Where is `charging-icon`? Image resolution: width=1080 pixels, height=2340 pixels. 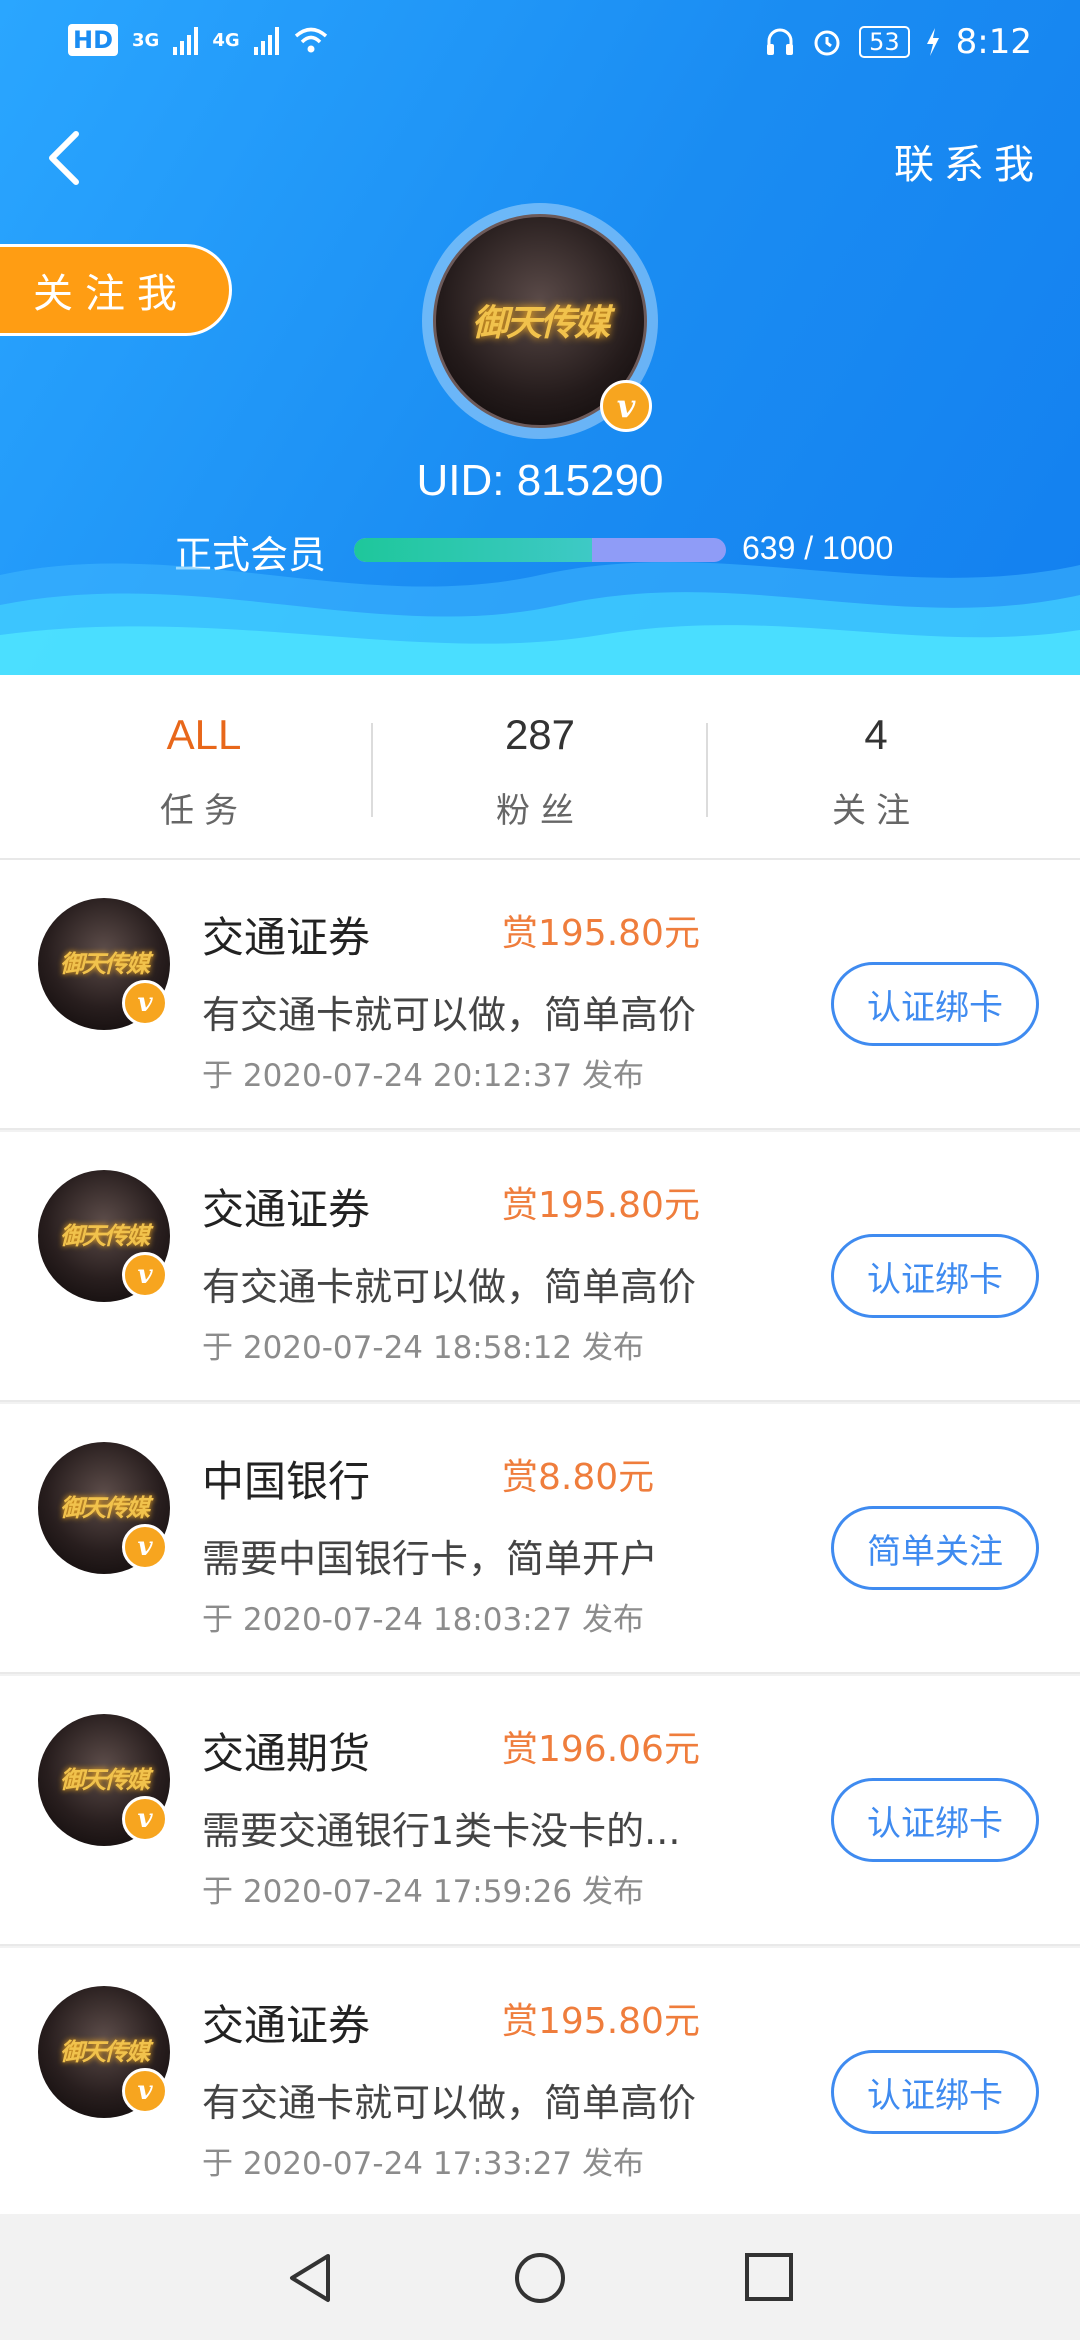 charging-icon is located at coordinates (932, 42).